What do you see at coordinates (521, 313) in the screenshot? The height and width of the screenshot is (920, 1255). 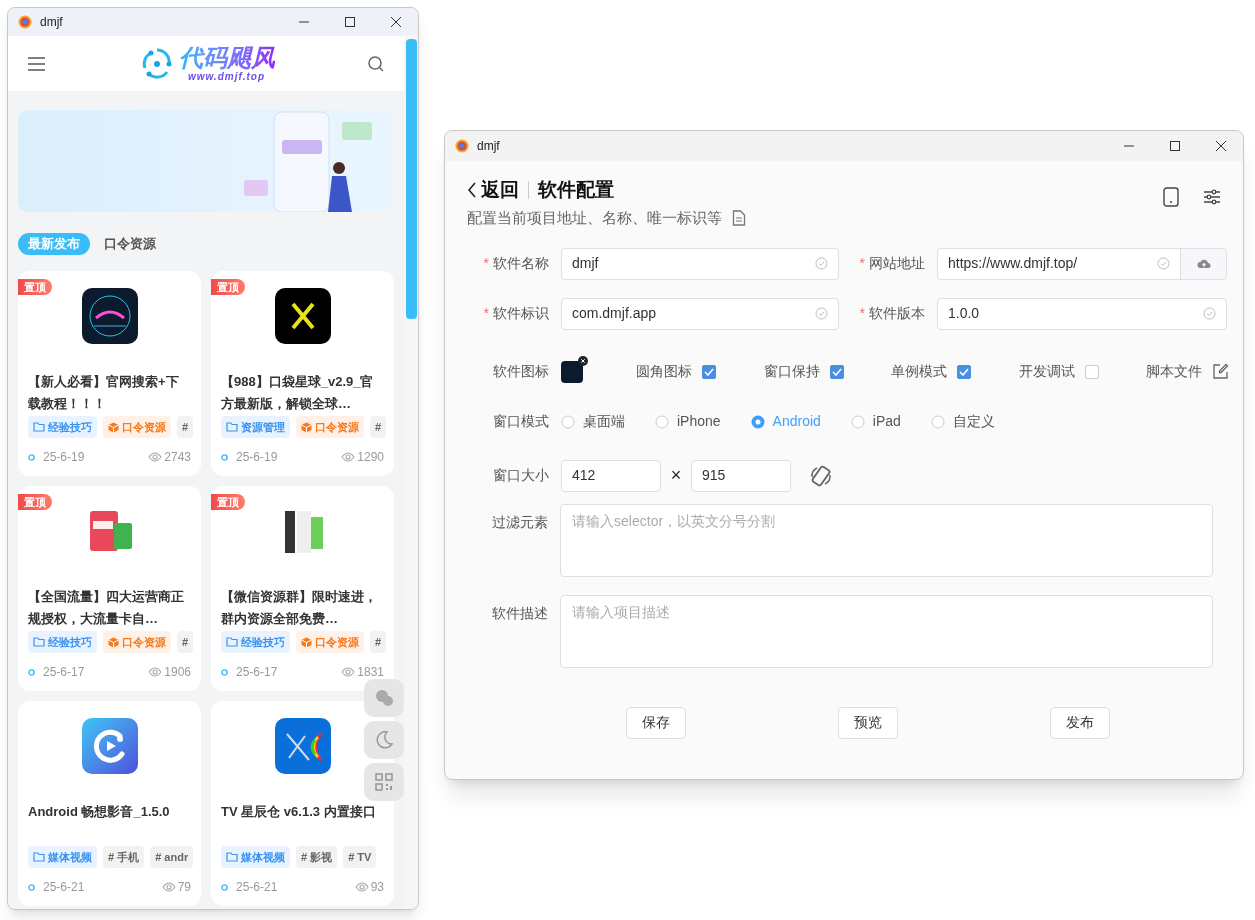 I see `field-label: 软件标识` at bounding box center [521, 313].